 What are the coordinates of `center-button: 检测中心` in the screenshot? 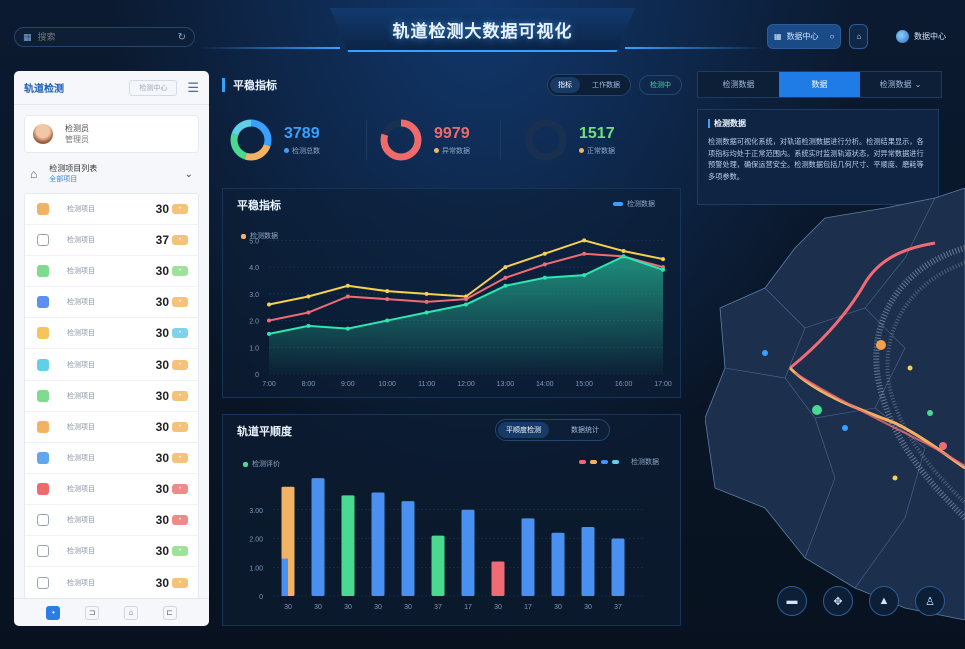 It's located at (153, 87).